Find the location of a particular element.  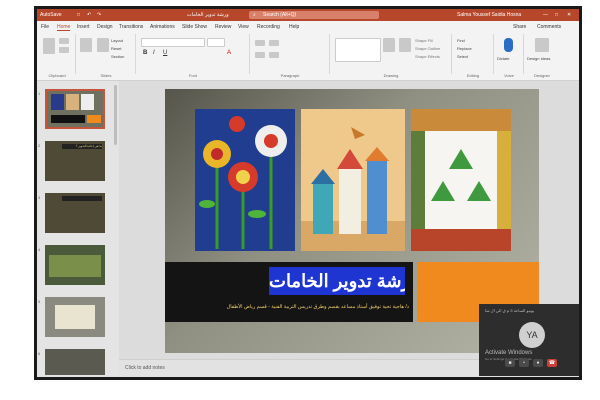

group-designer: Design Ideas Designer is located at coordinates (542, 56).